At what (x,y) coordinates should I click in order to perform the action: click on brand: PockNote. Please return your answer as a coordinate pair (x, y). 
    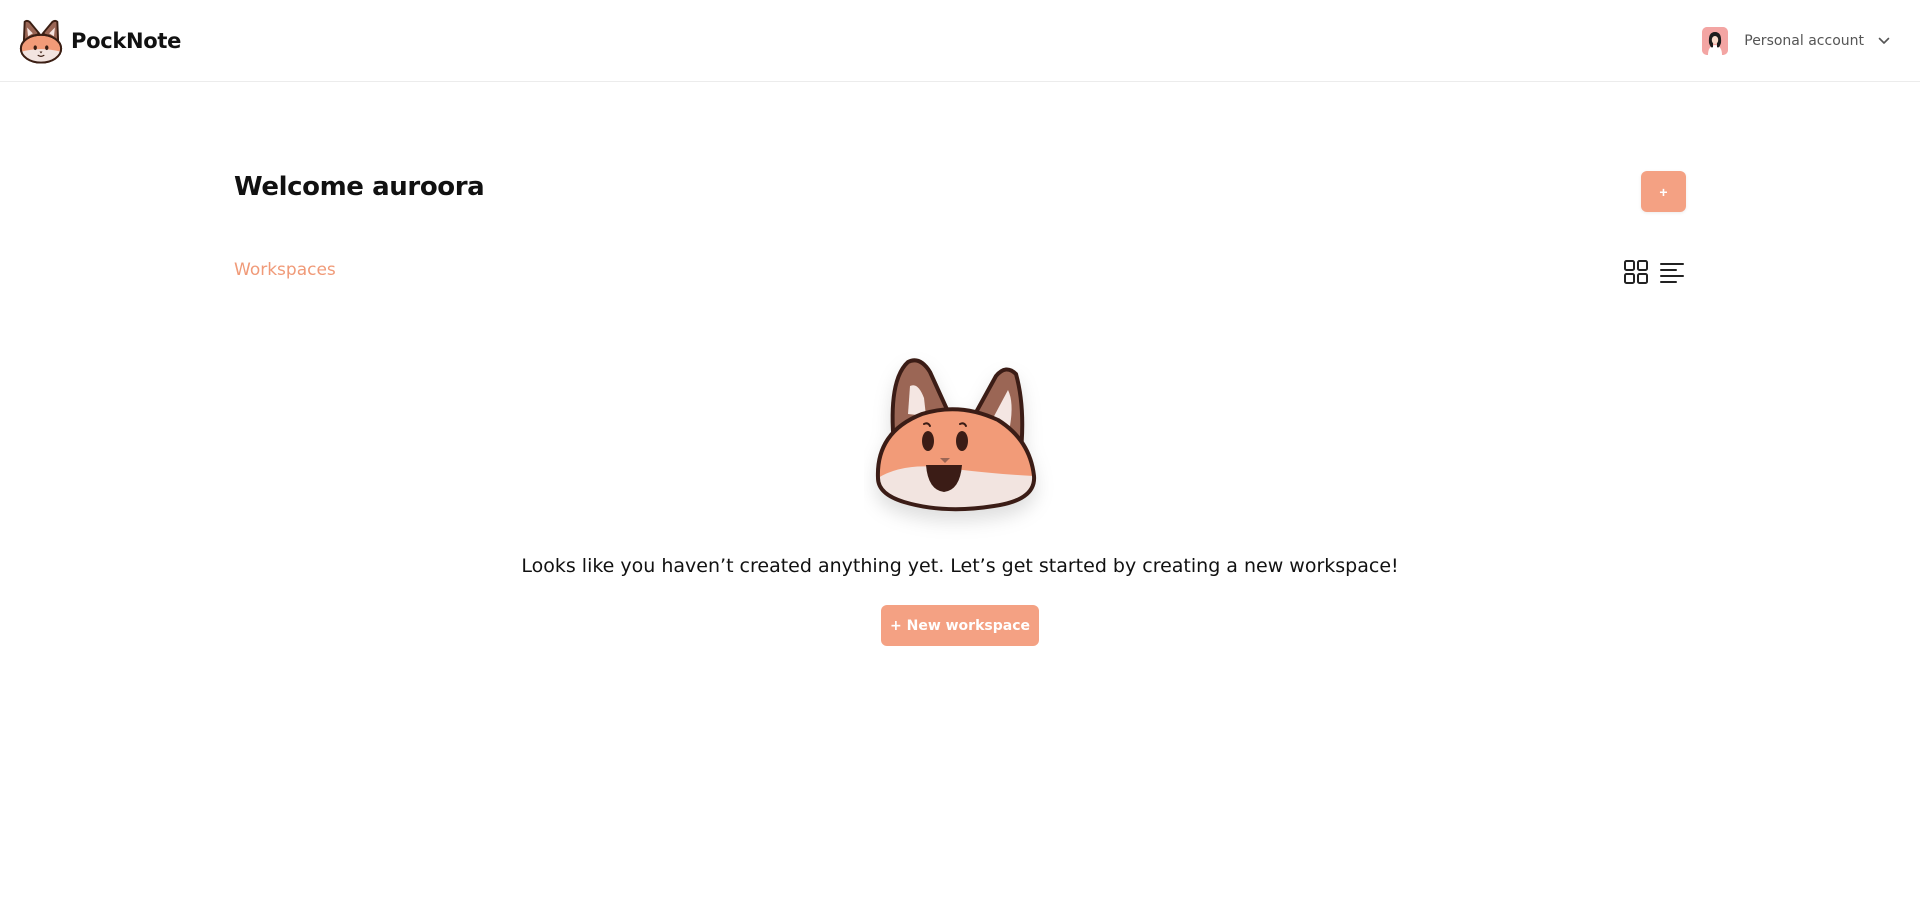
    Looking at the image, I should click on (99, 41).